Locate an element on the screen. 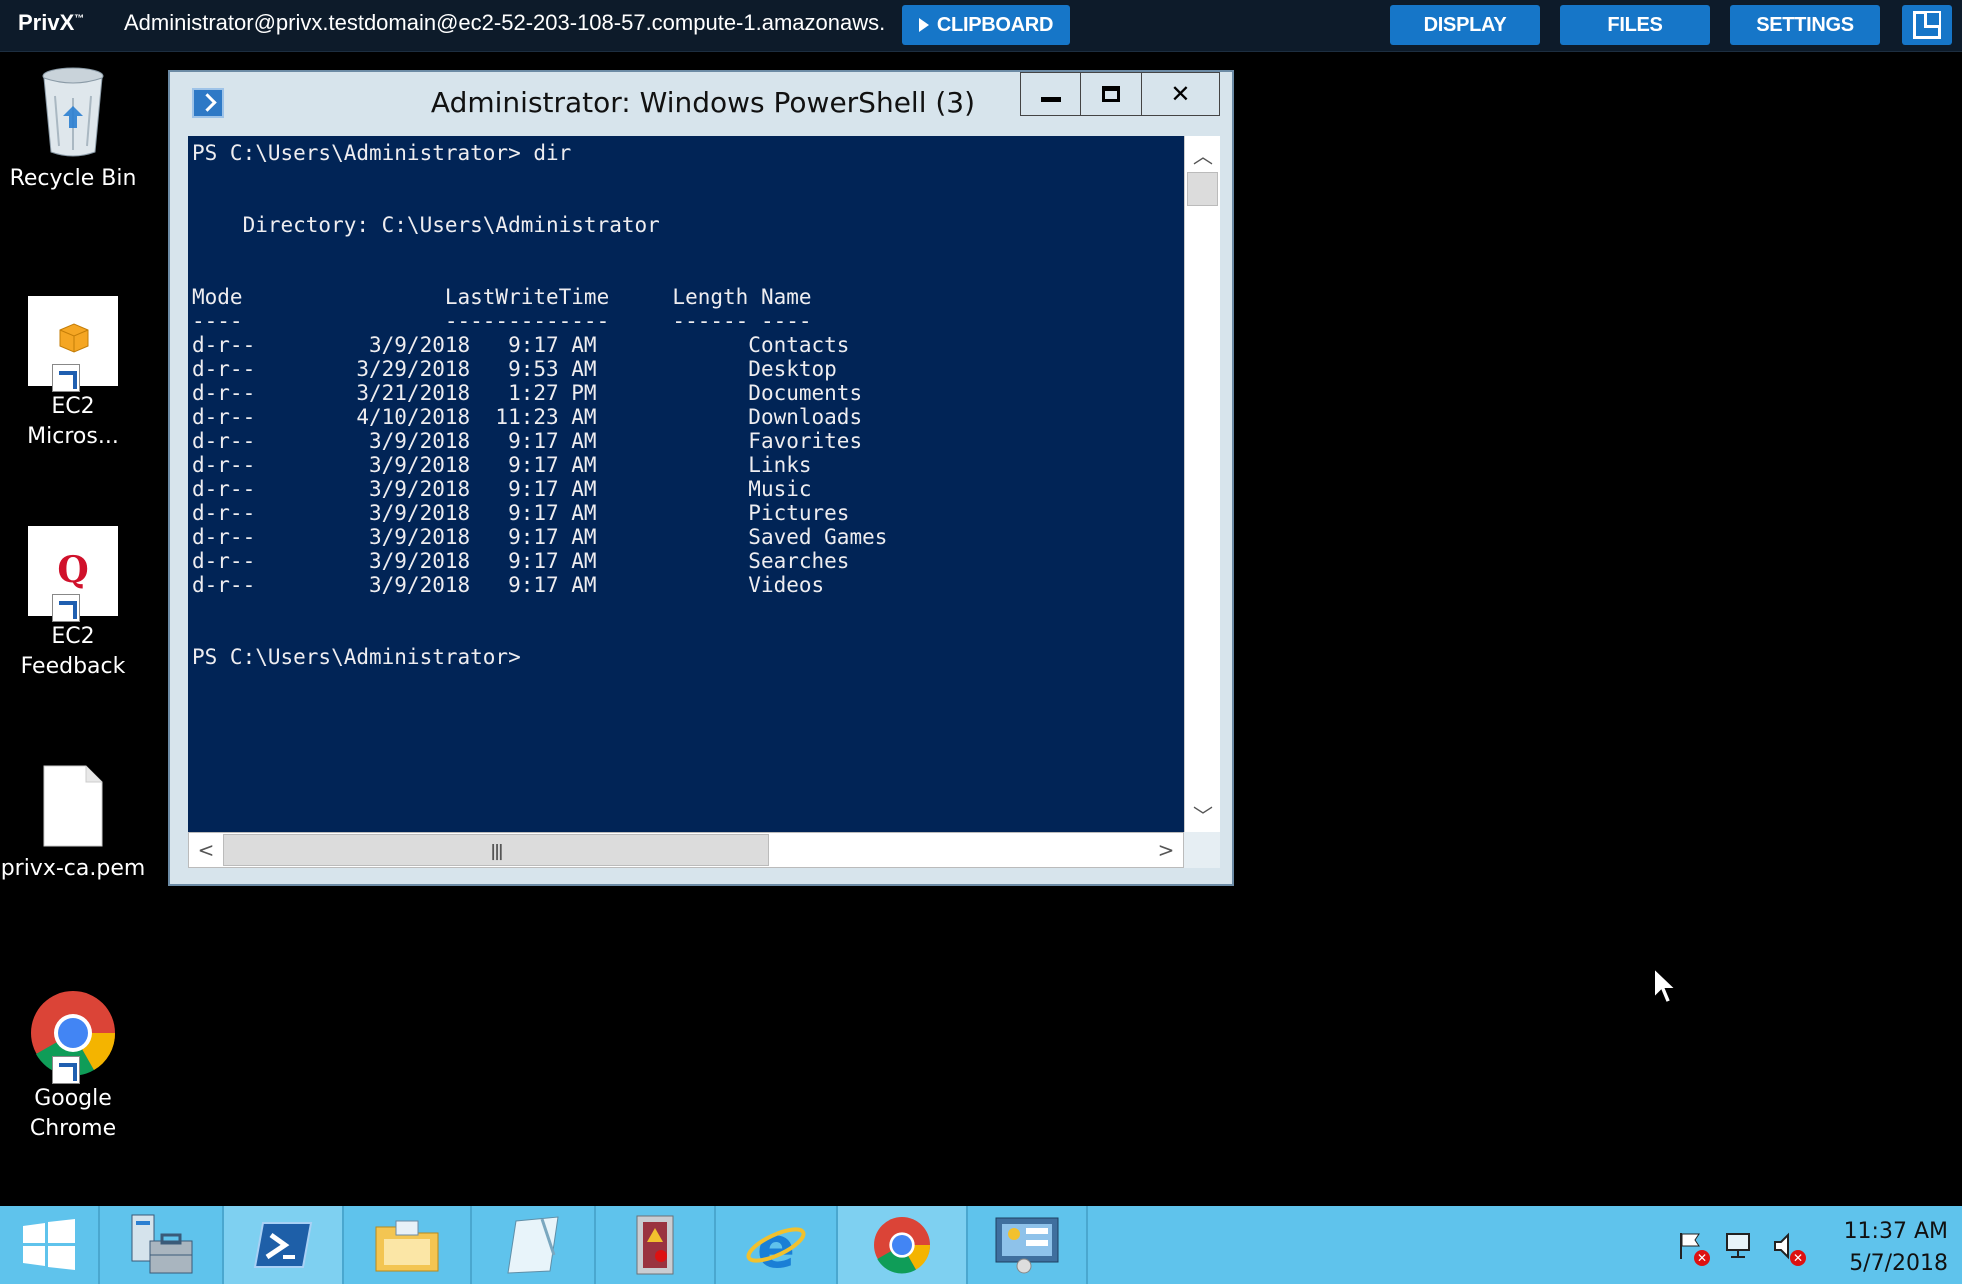 This screenshot has width=1962, height=1284. clock-date: 5/7/2018 is located at coordinates (1898, 1263).